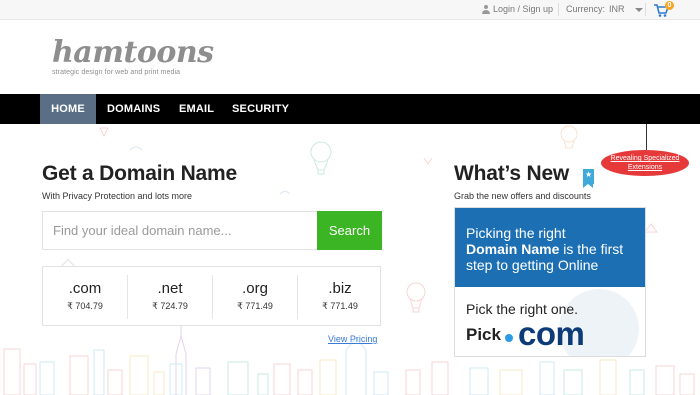 Image resolution: width=700 pixels, height=395 pixels. I want to click on tld-item-net: .net ₹ 724.79, so click(170, 296).